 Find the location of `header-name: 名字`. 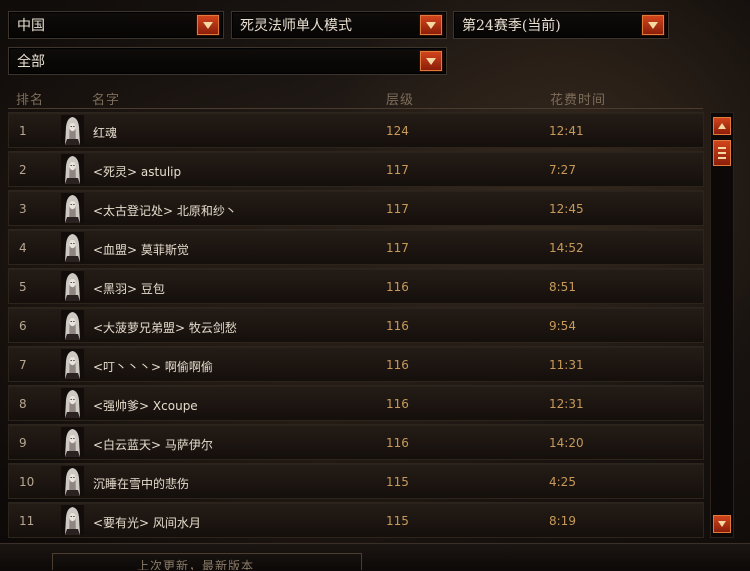

header-name: 名字 is located at coordinates (106, 100).